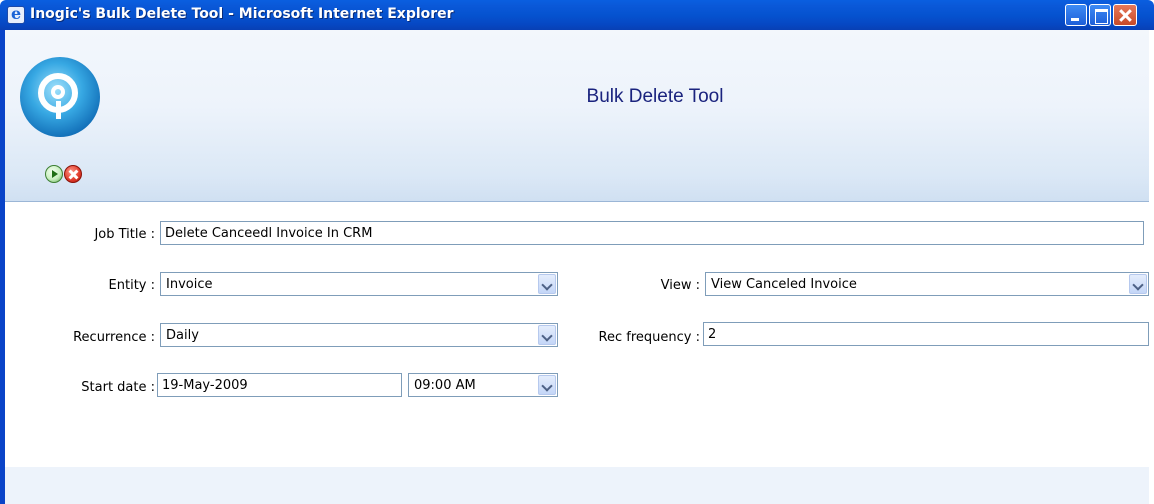 The width and height of the screenshot is (1154, 504). Describe the element at coordinates (73, 174) in the screenshot. I see `cancel-icon` at that location.